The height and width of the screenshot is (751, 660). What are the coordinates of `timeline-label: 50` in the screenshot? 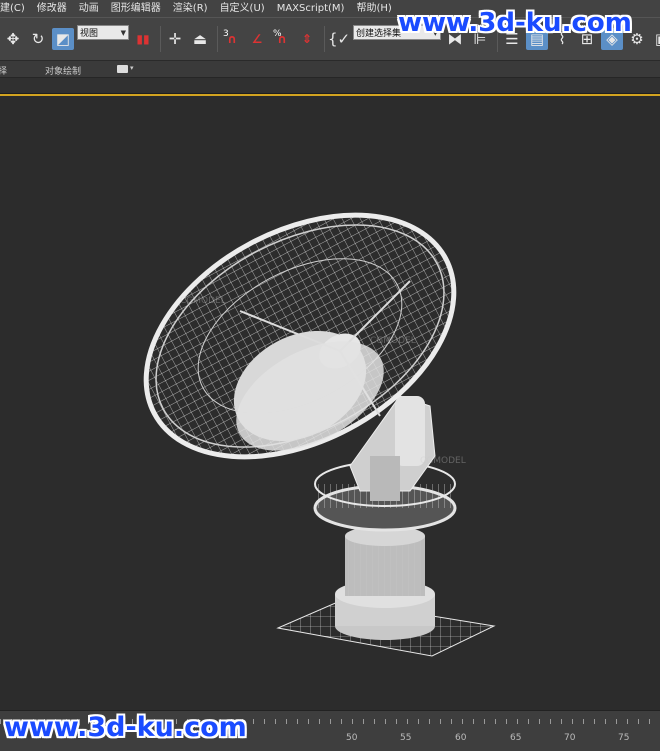 It's located at (352, 738).